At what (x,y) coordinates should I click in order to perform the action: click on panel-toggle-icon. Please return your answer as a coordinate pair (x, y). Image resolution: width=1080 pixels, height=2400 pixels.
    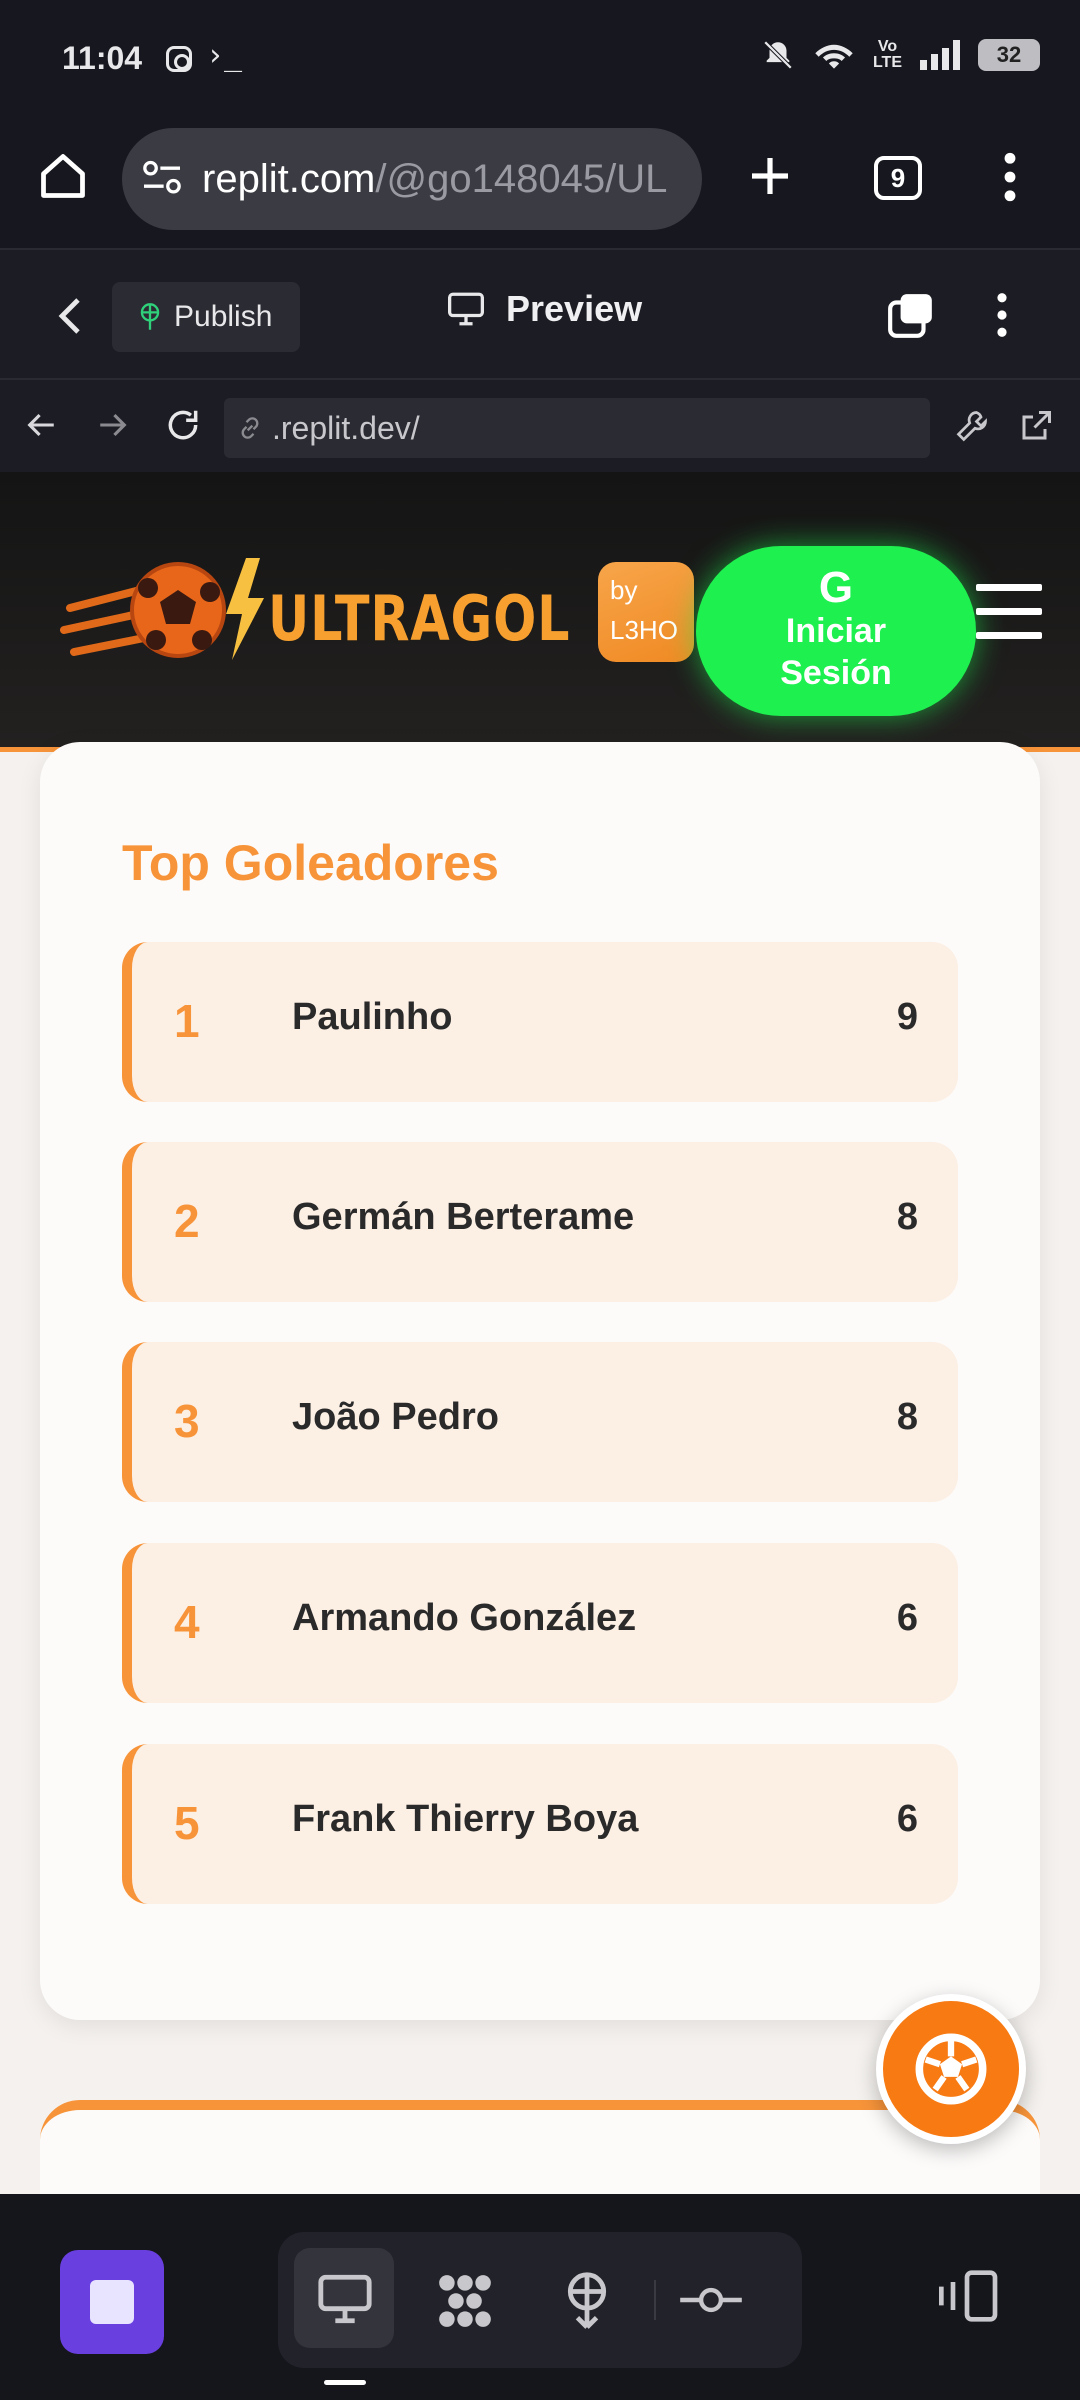
    Looking at the image, I should click on (967, 2296).